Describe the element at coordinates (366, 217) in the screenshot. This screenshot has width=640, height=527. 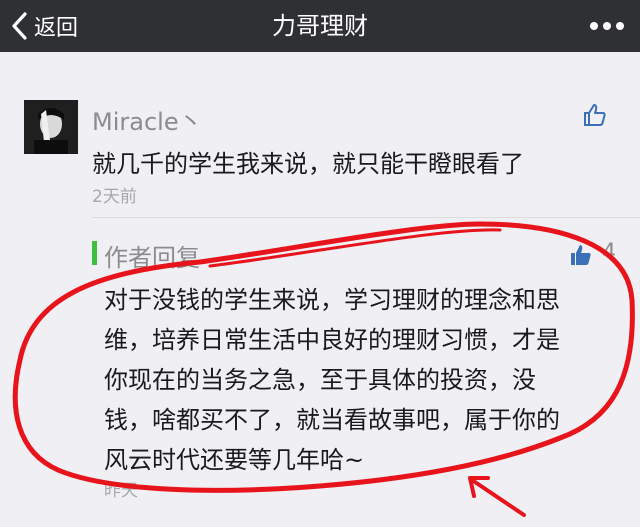
I see `divider` at that location.